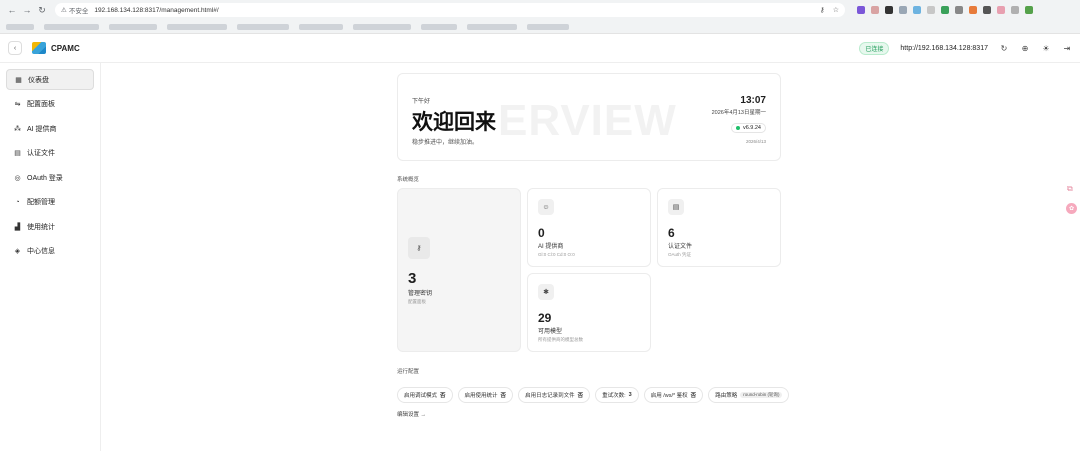 This screenshot has width=1080, height=451. Describe the element at coordinates (546, 292) in the screenshot. I see `sparkles-icon: ✱` at that location.